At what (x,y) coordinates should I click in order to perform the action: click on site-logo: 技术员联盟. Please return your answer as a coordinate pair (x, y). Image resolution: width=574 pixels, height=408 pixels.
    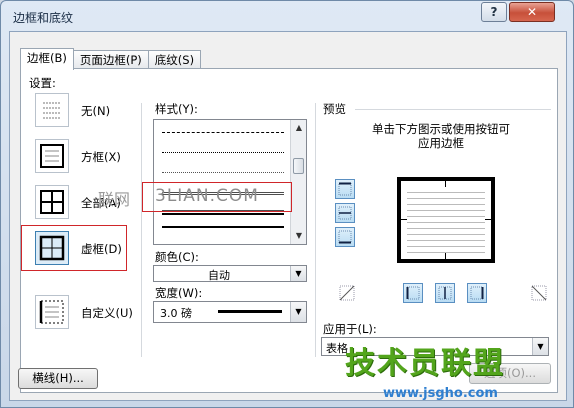
    Looking at the image, I should click on (425, 363).